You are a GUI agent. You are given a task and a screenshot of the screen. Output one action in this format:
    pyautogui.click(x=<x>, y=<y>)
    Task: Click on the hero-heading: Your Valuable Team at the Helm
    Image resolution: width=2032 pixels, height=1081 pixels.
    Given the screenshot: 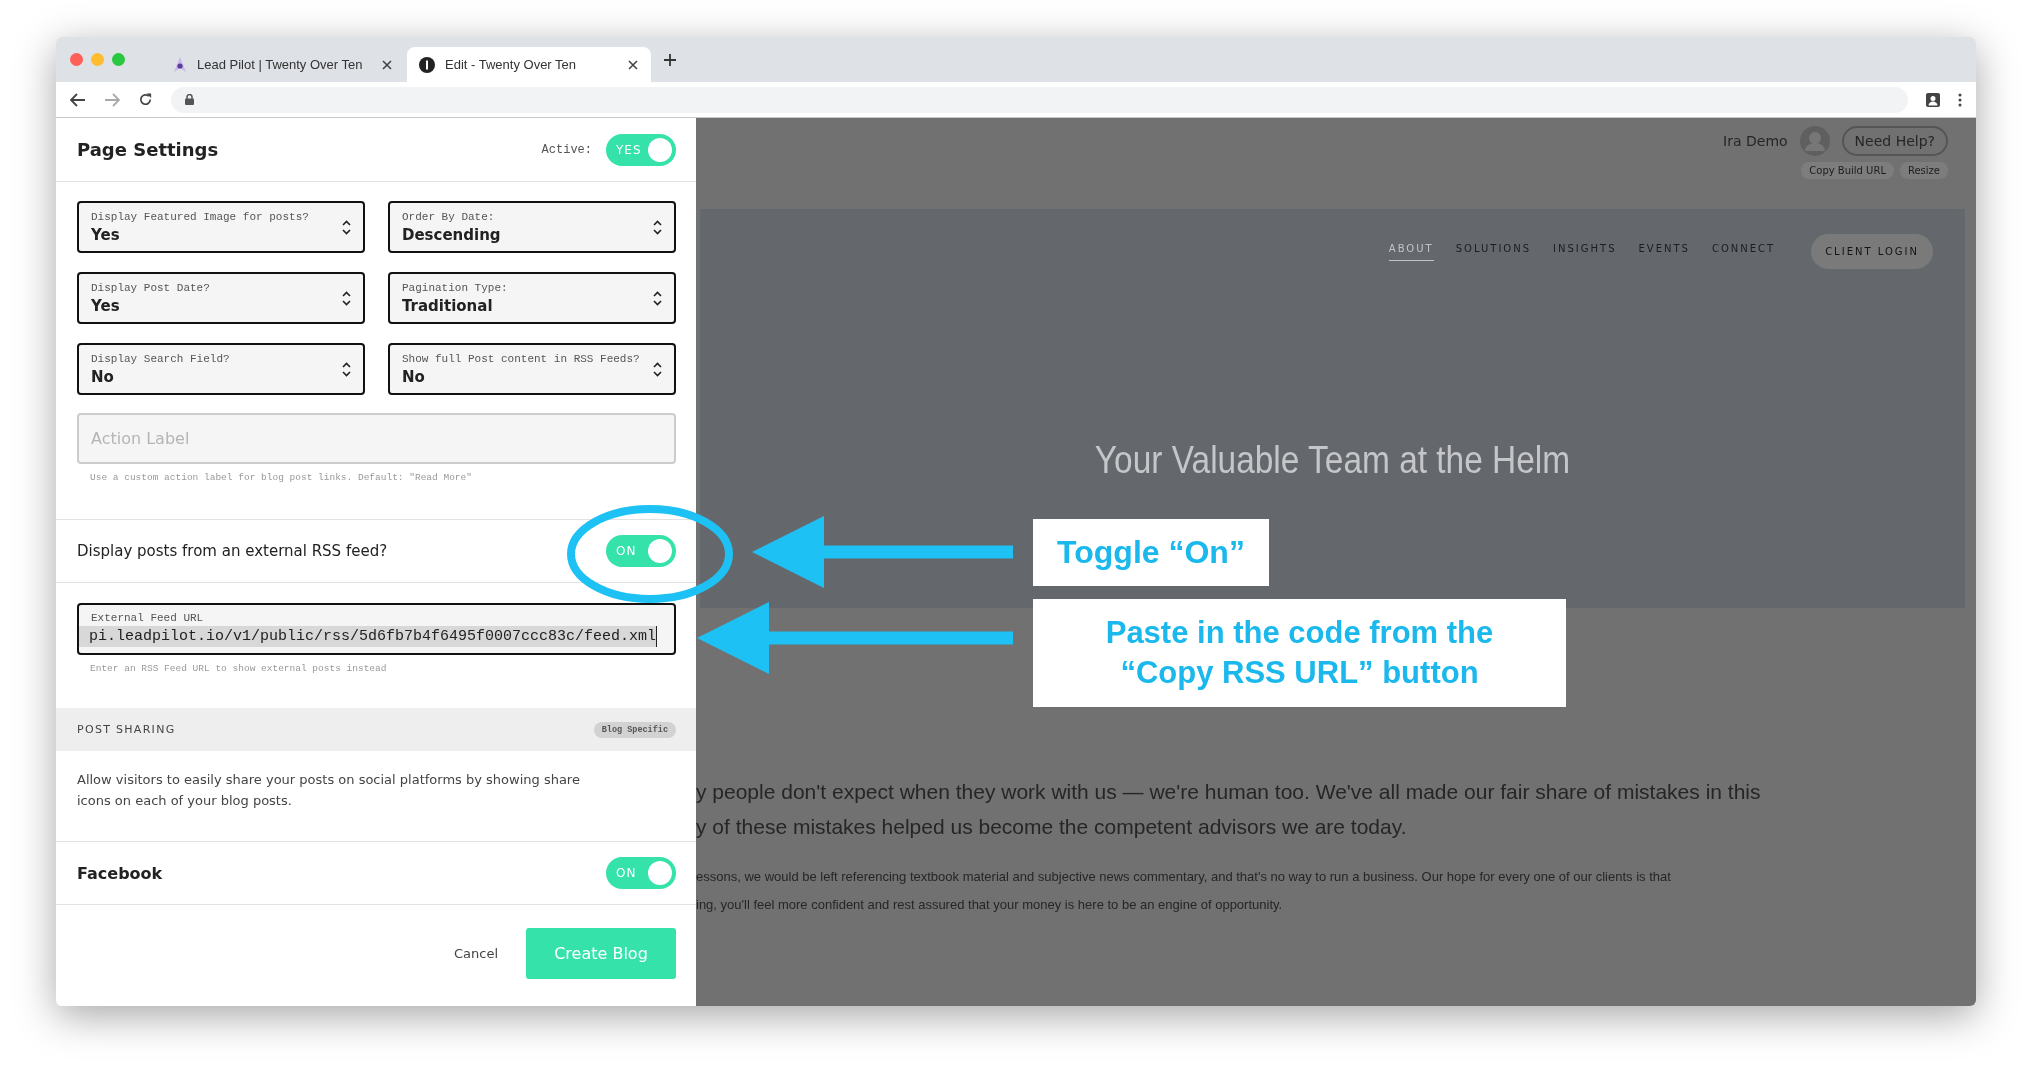 What is the action you would take?
    pyautogui.click(x=1332, y=460)
    